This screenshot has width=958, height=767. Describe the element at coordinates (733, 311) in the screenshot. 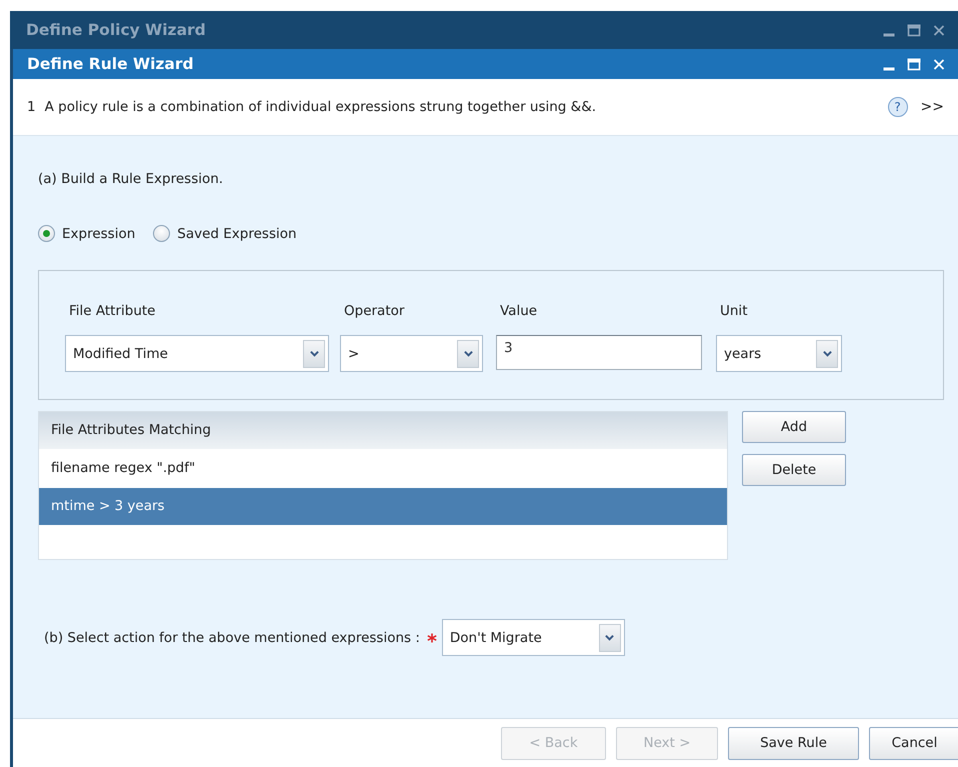

I see `field-label: Unit` at that location.